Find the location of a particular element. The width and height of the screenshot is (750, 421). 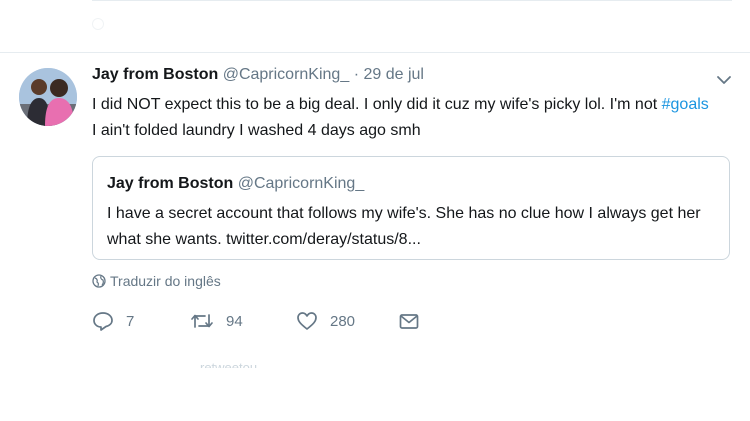

envelope-icon is located at coordinates (409, 321).